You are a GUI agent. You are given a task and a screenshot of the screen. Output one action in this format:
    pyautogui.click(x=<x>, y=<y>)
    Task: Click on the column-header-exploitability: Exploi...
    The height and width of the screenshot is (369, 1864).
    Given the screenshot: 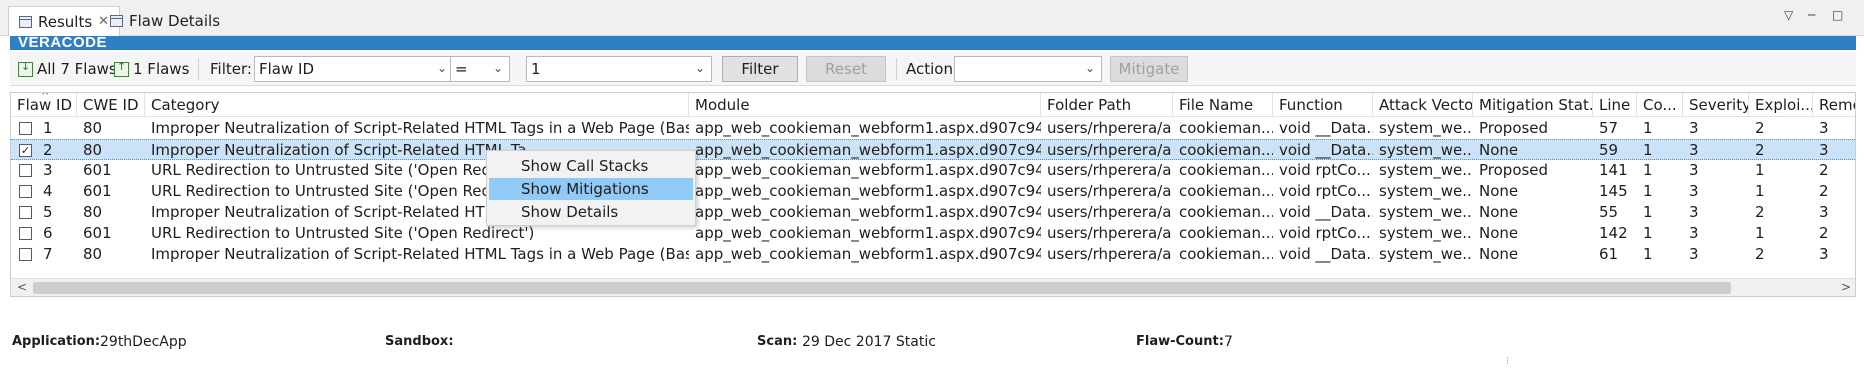 What is the action you would take?
    pyautogui.click(x=1781, y=105)
    